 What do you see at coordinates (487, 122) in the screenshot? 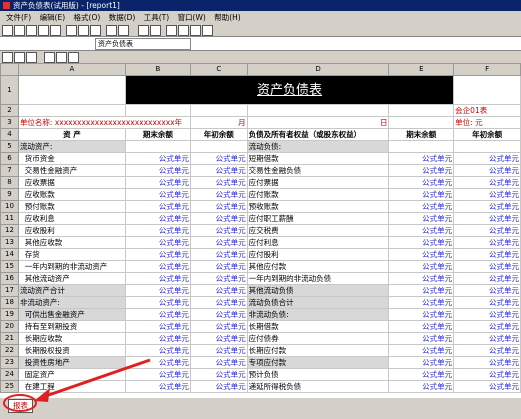
I see `unit-label: 单位: 元` at bounding box center [487, 122].